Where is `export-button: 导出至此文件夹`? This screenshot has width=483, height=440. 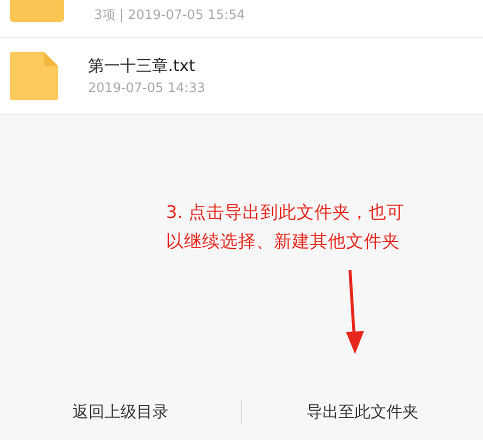
export-button: 导出至此文件夹 is located at coordinates (362, 412).